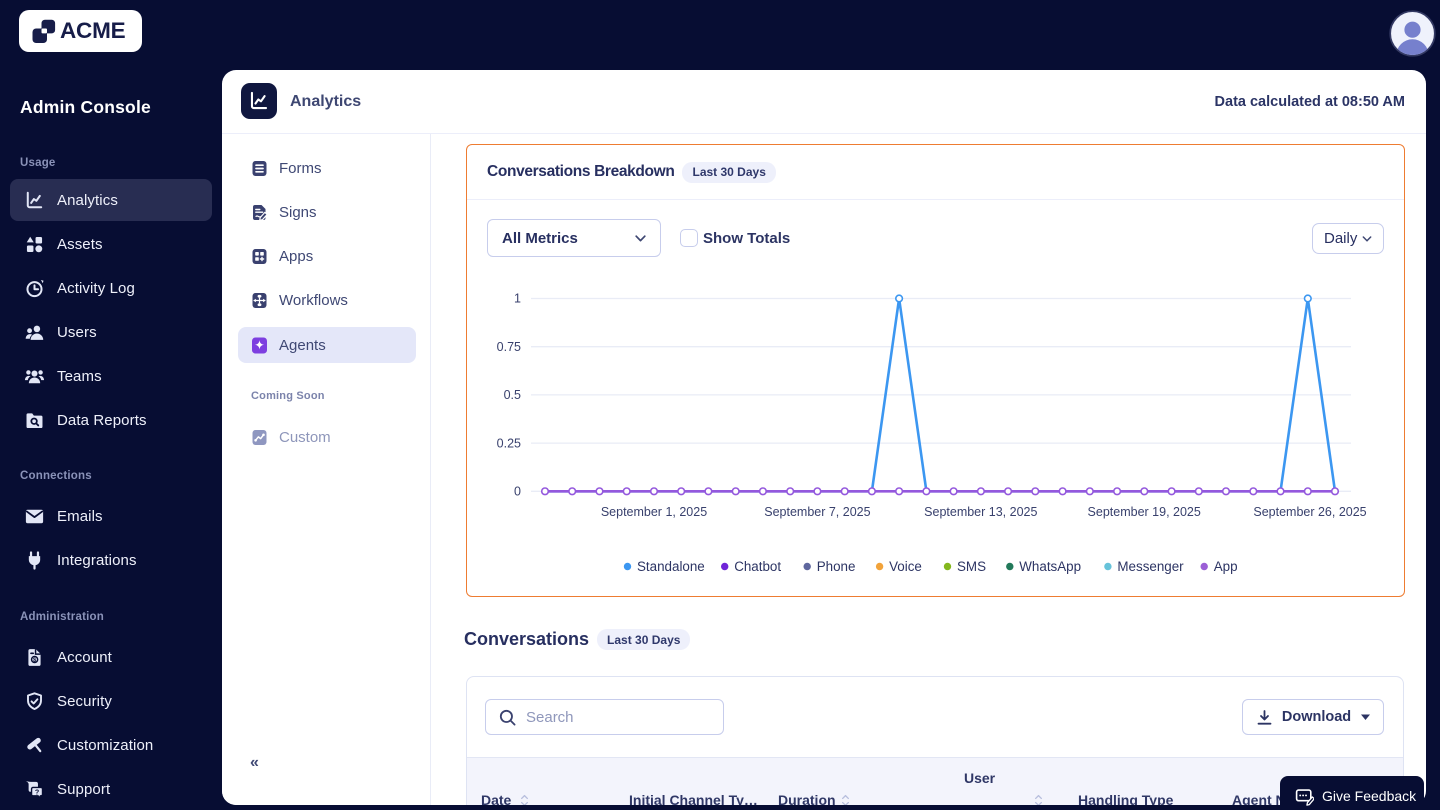  What do you see at coordinates (1150, 566) in the screenshot?
I see `svg-text: Messenger` at bounding box center [1150, 566].